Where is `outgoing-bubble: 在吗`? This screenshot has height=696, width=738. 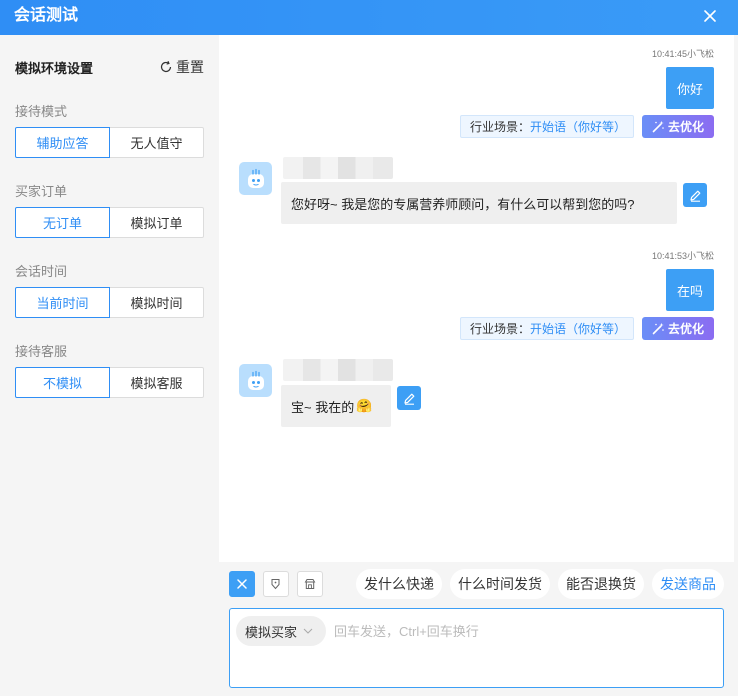 outgoing-bubble: 在吗 is located at coordinates (690, 290).